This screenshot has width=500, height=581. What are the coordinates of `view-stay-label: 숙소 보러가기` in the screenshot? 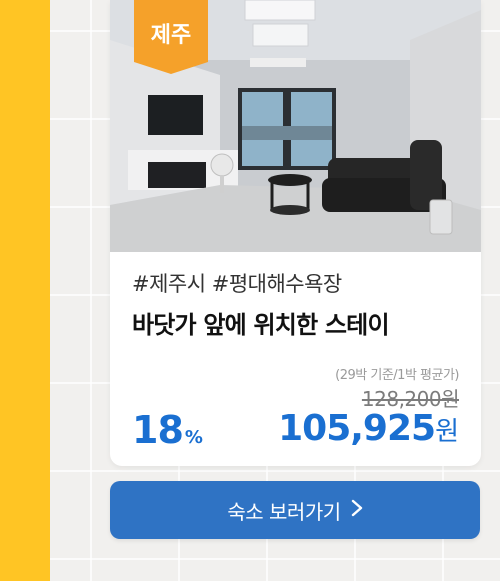 It's located at (284, 511).